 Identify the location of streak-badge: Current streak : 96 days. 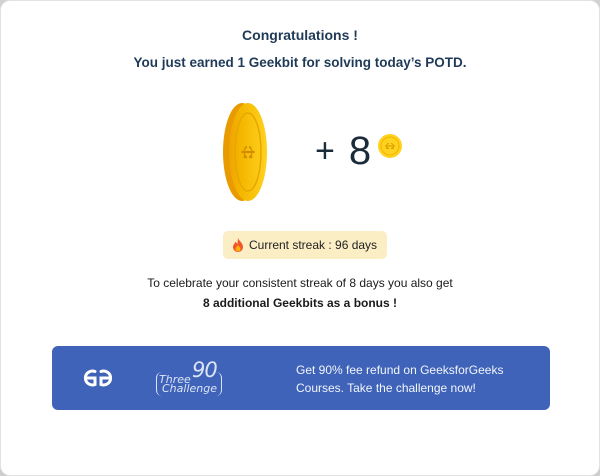
(305, 245).